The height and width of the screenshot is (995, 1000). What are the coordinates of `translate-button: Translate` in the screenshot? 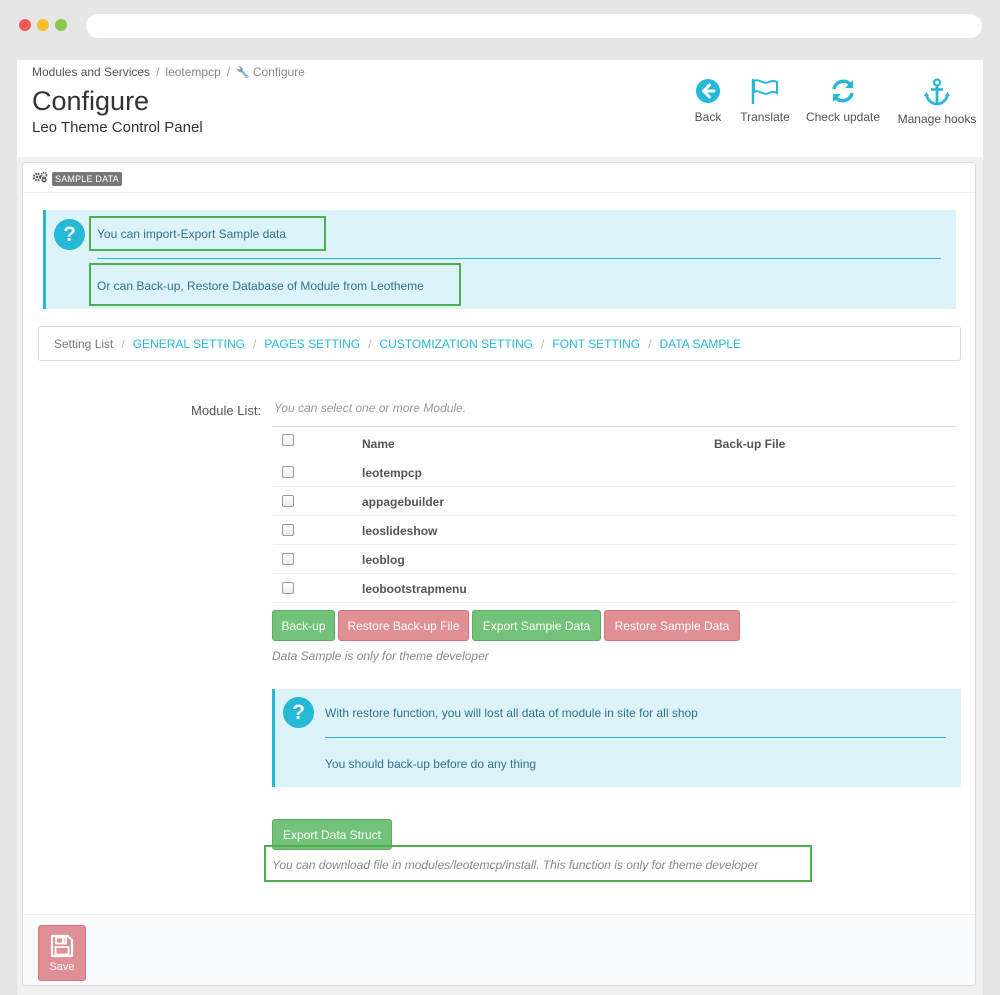 It's located at (765, 101).